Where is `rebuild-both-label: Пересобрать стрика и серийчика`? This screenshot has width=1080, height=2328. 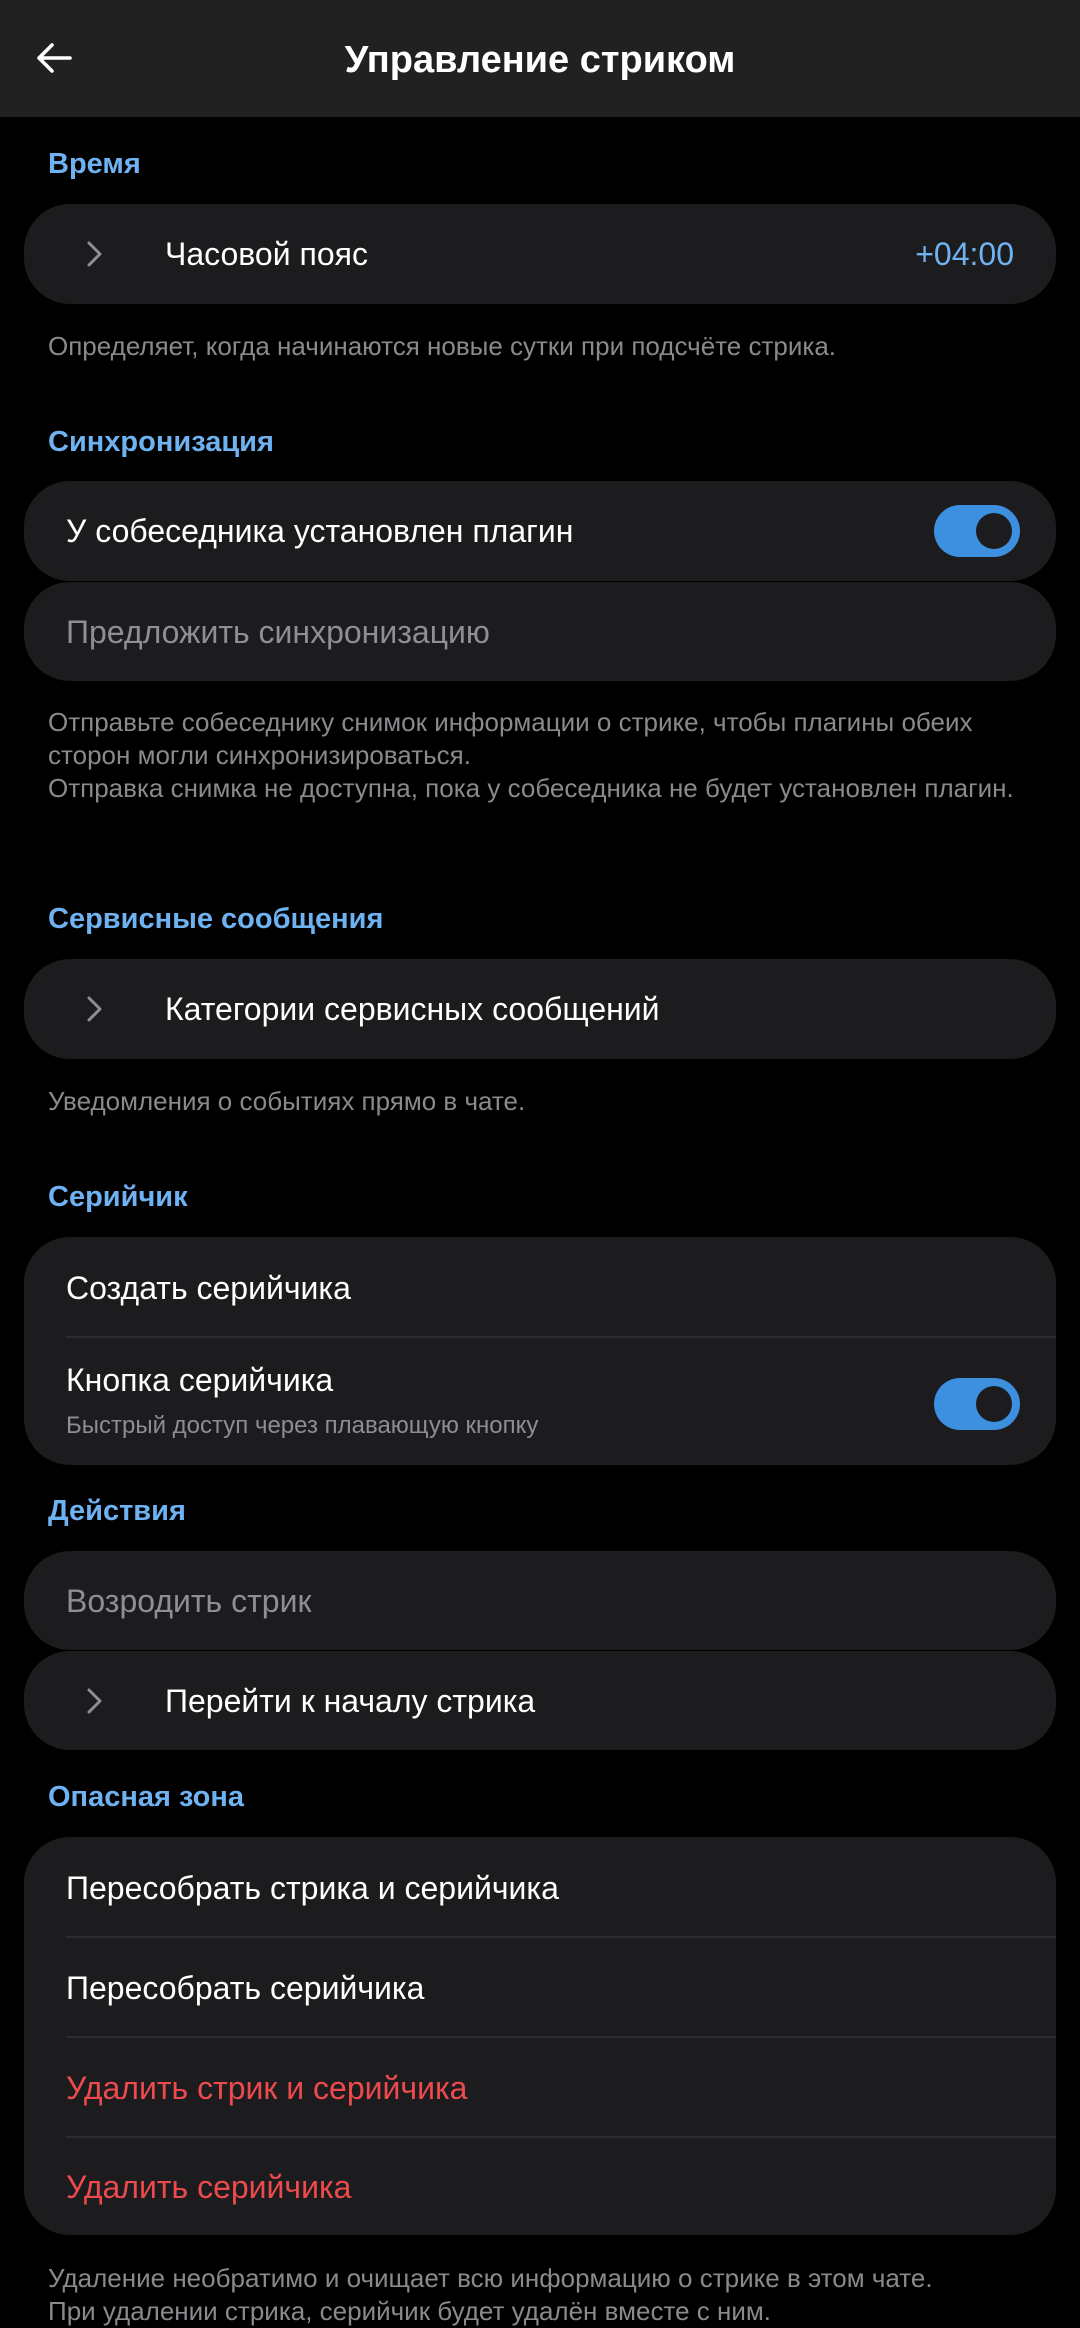
rebuild-both-label: Пересобрать стрика и серийчика is located at coordinates (312, 1888).